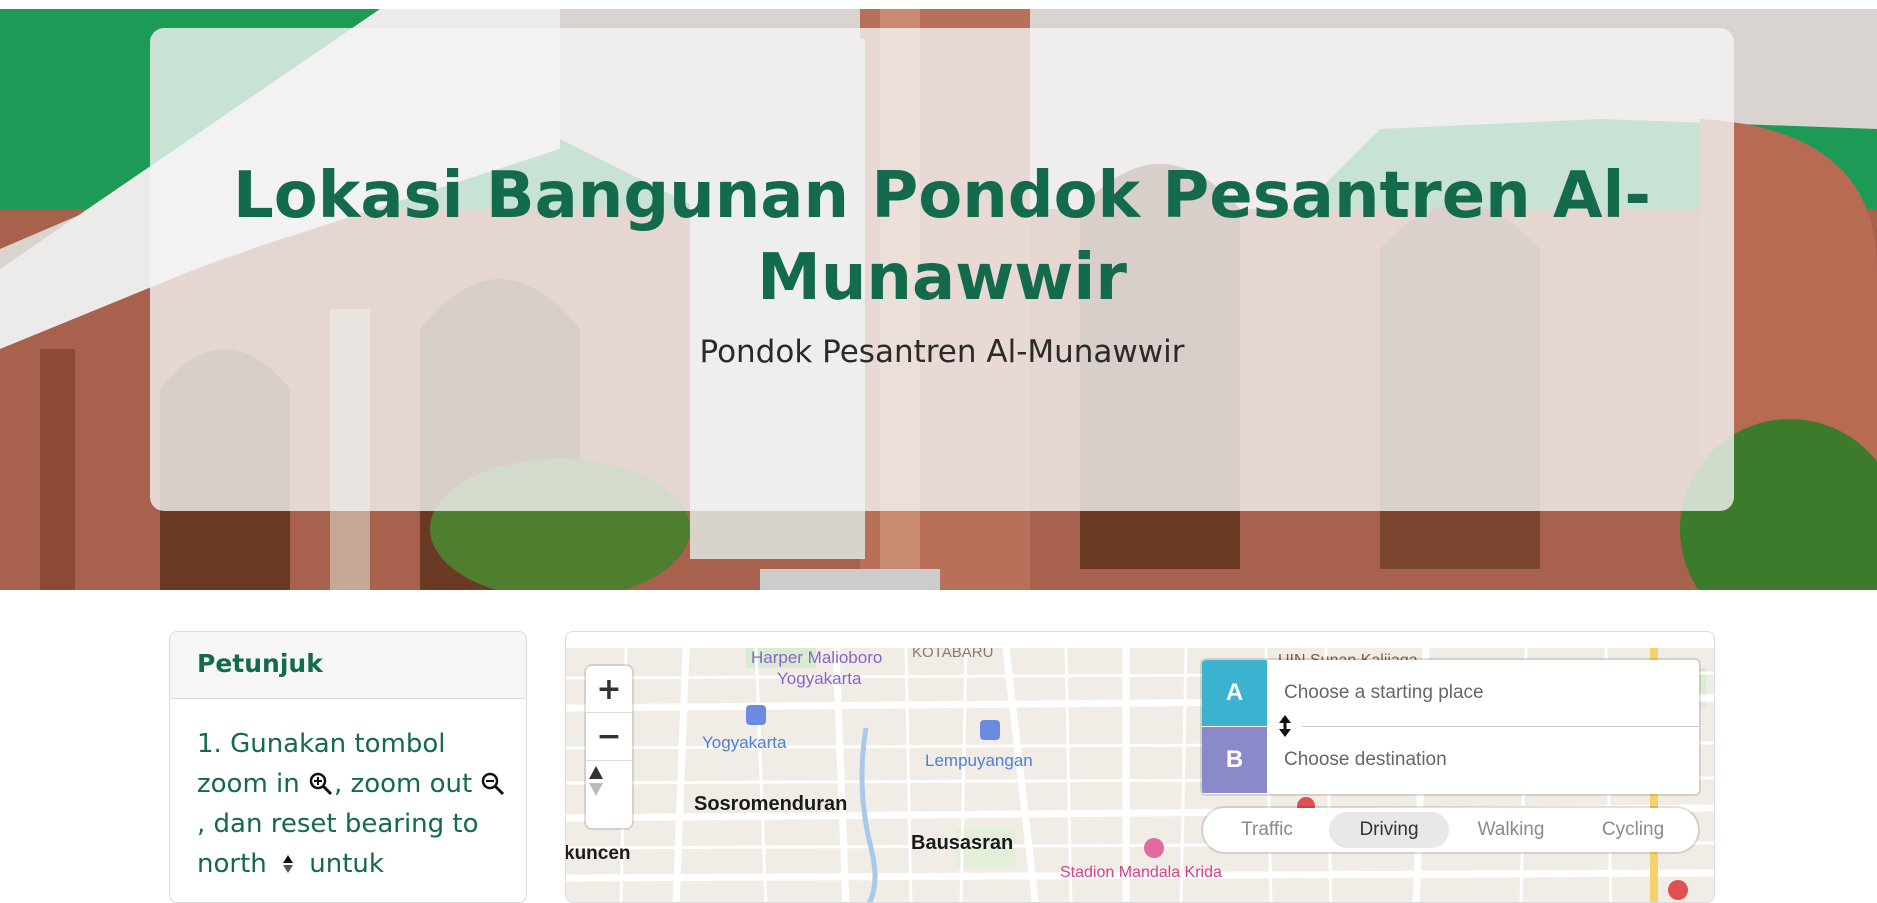 This screenshot has height=903, width=1877. I want to click on map-label-station-yogyakarta: Yogyakarta, so click(744, 742).